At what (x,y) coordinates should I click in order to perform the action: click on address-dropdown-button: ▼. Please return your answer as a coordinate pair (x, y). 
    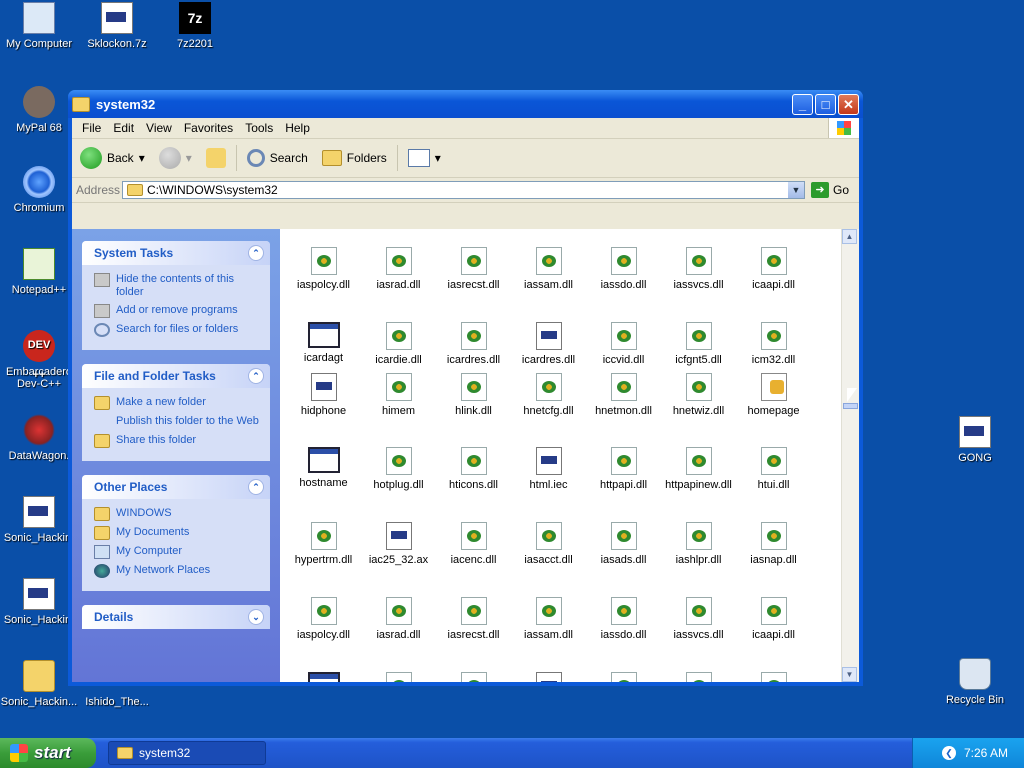
    Looking at the image, I should click on (796, 190).